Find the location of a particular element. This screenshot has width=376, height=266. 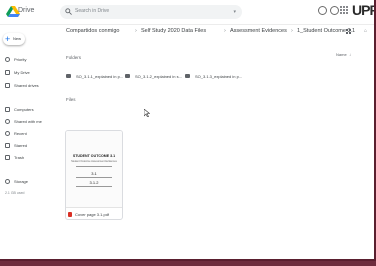

plus-icon: + is located at coordinates (8, 39).